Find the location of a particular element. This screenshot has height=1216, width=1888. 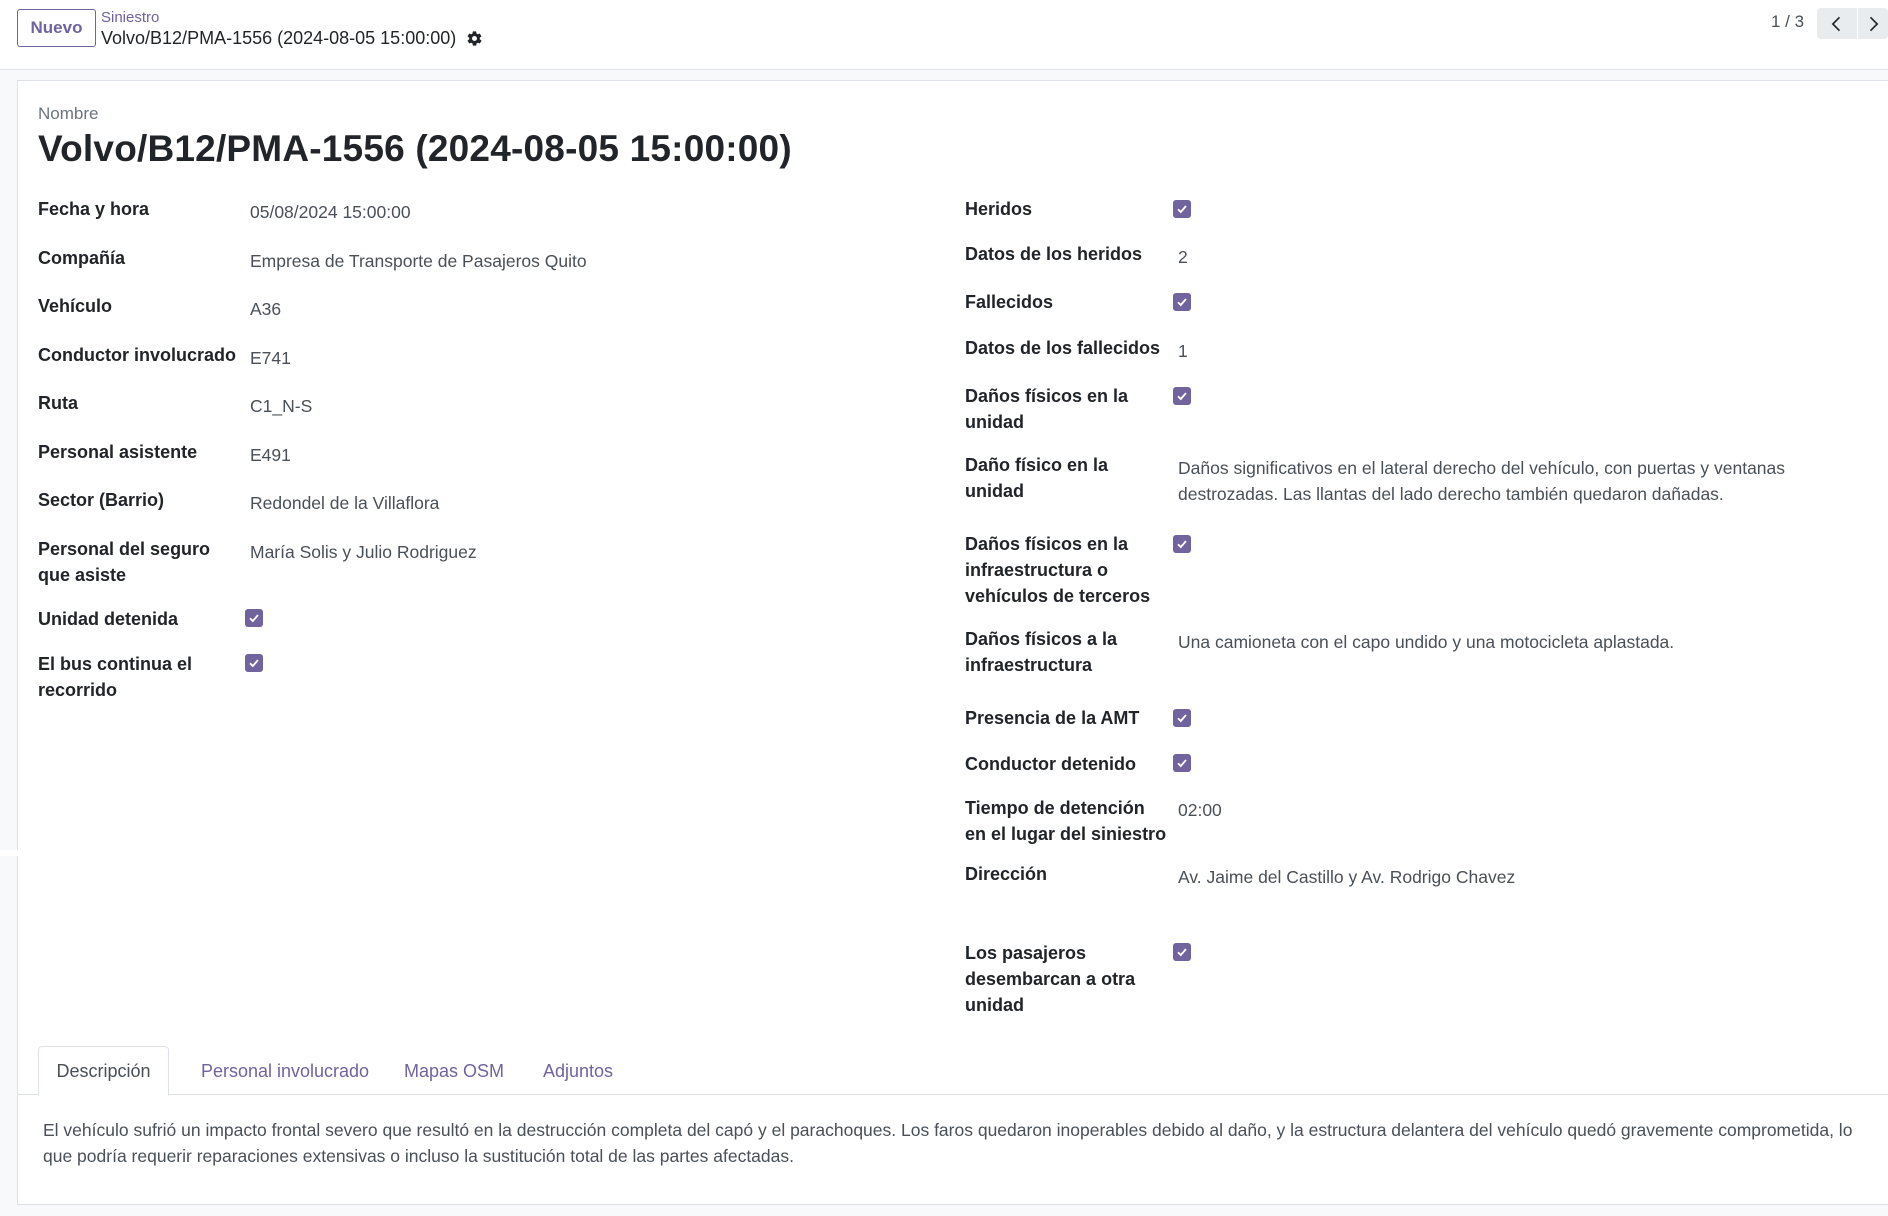

detenida-checkbox is located at coordinates (254, 618).